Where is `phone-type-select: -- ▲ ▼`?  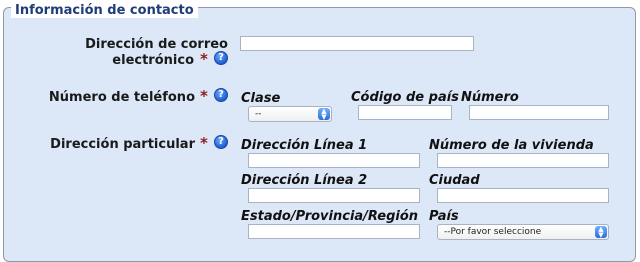 phone-type-select: -- ▲ ▼ is located at coordinates (290, 114).